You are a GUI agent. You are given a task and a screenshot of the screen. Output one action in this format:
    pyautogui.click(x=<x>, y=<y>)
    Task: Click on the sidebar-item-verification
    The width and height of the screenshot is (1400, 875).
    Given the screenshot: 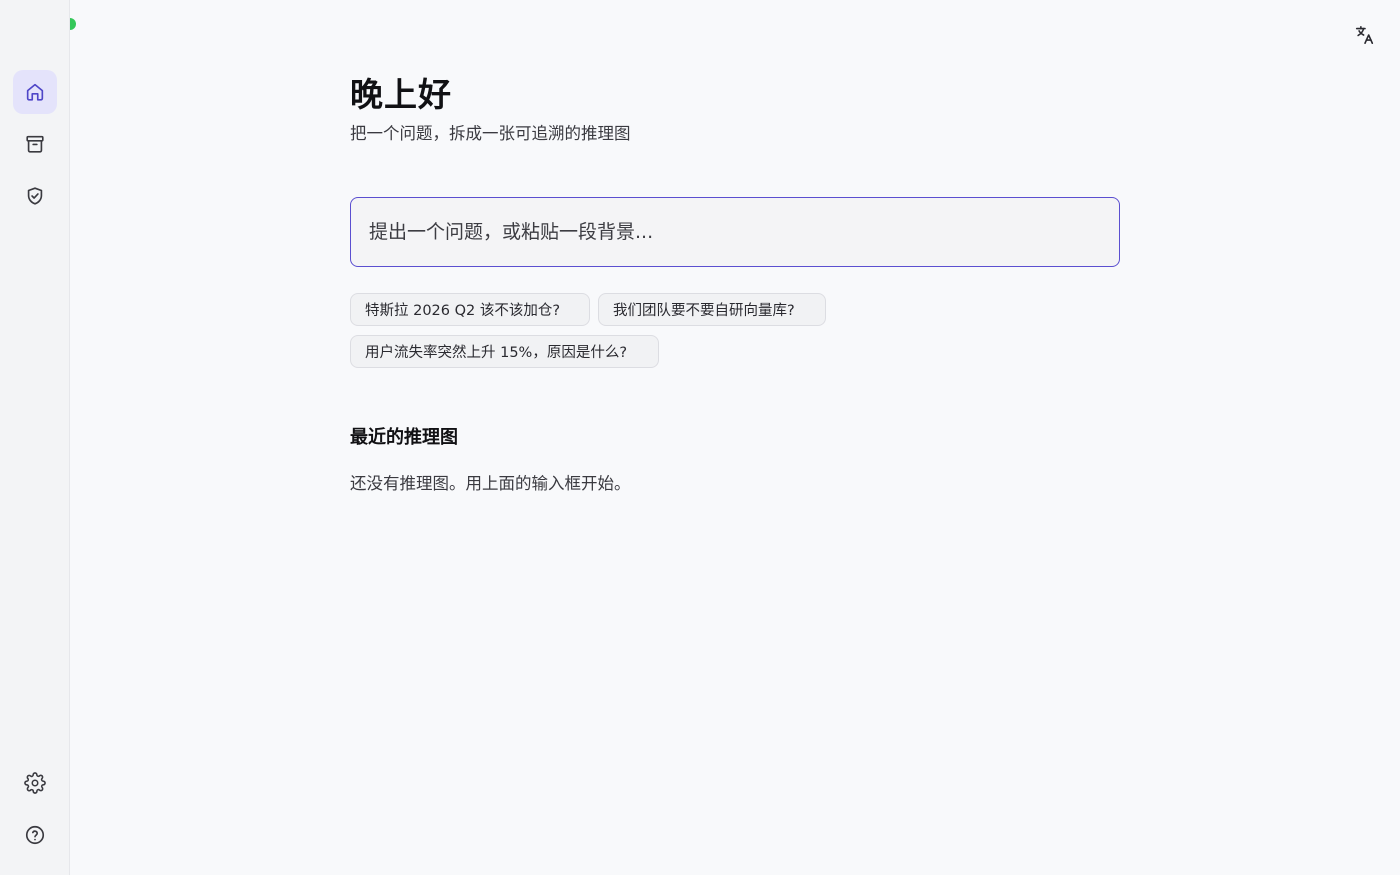 What is the action you would take?
    pyautogui.click(x=35, y=196)
    